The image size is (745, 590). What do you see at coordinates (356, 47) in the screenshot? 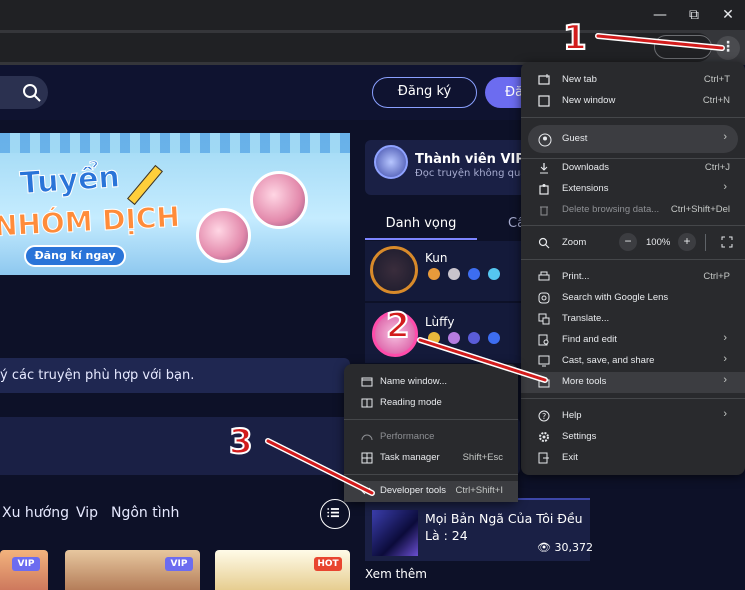
I see `address-bar` at bounding box center [356, 47].